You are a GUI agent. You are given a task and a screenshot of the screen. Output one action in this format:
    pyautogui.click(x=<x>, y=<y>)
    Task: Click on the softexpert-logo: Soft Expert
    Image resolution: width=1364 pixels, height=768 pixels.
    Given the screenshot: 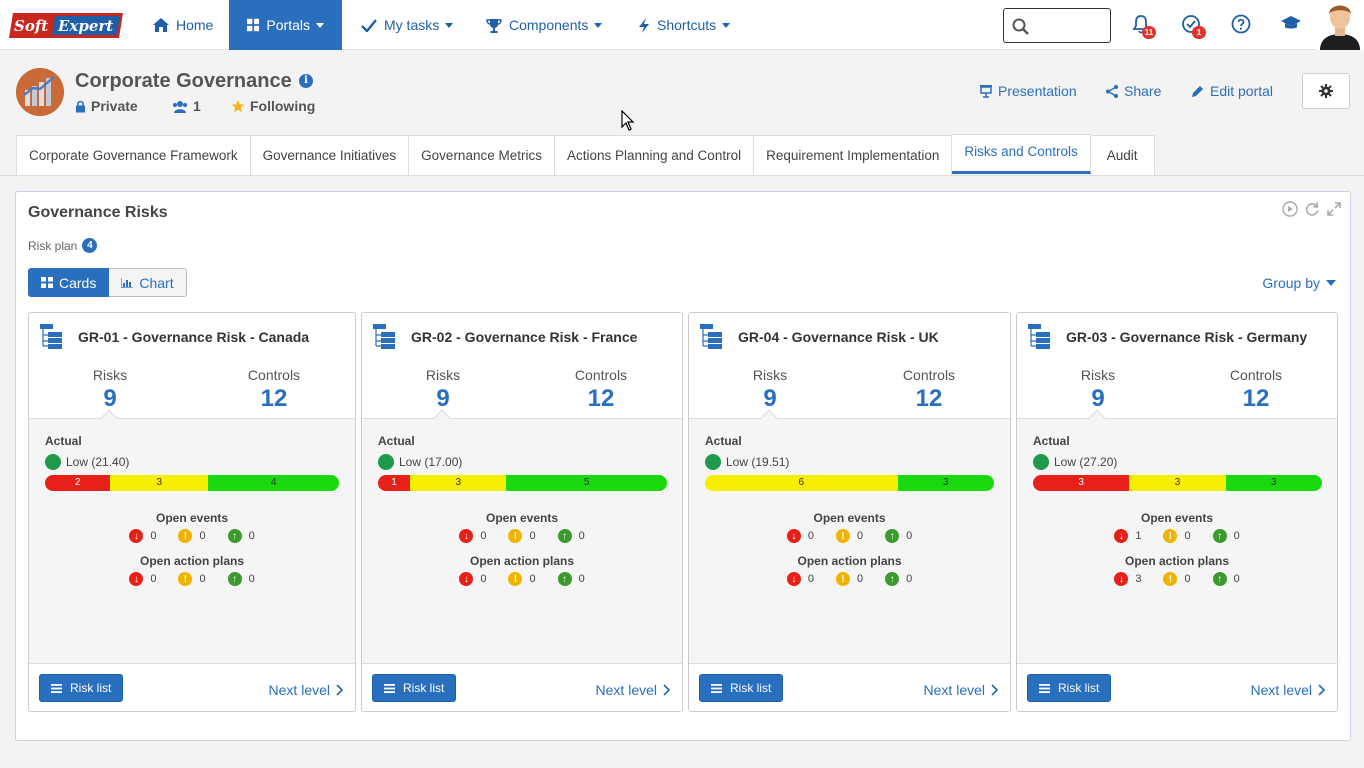 What is the action you would take?
    pyautogui.click(x=66, y=25)
    